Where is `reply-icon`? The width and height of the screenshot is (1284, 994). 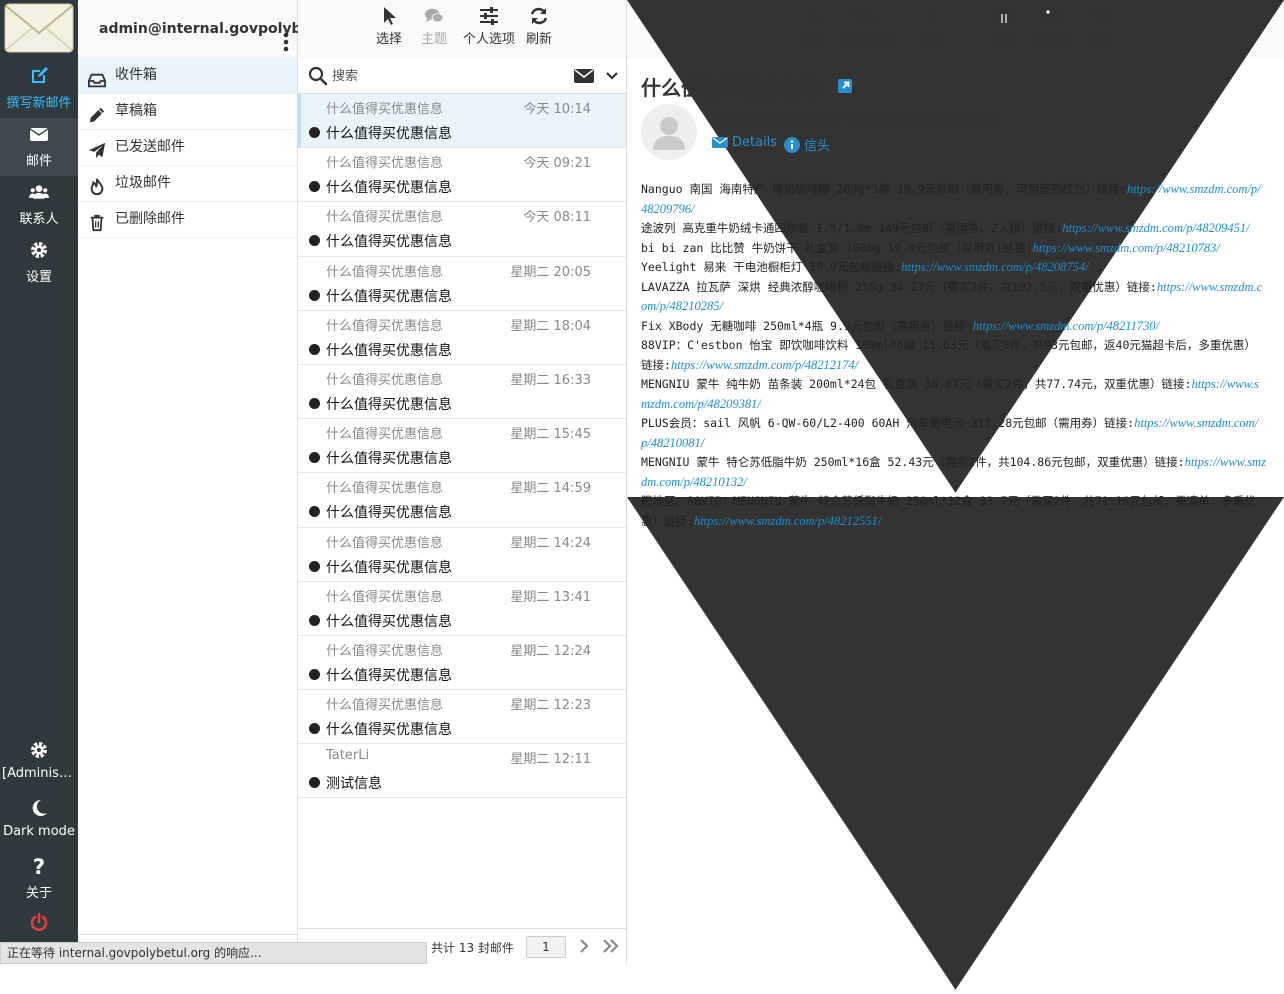
reply-icon is located at coordinates (812, 16).